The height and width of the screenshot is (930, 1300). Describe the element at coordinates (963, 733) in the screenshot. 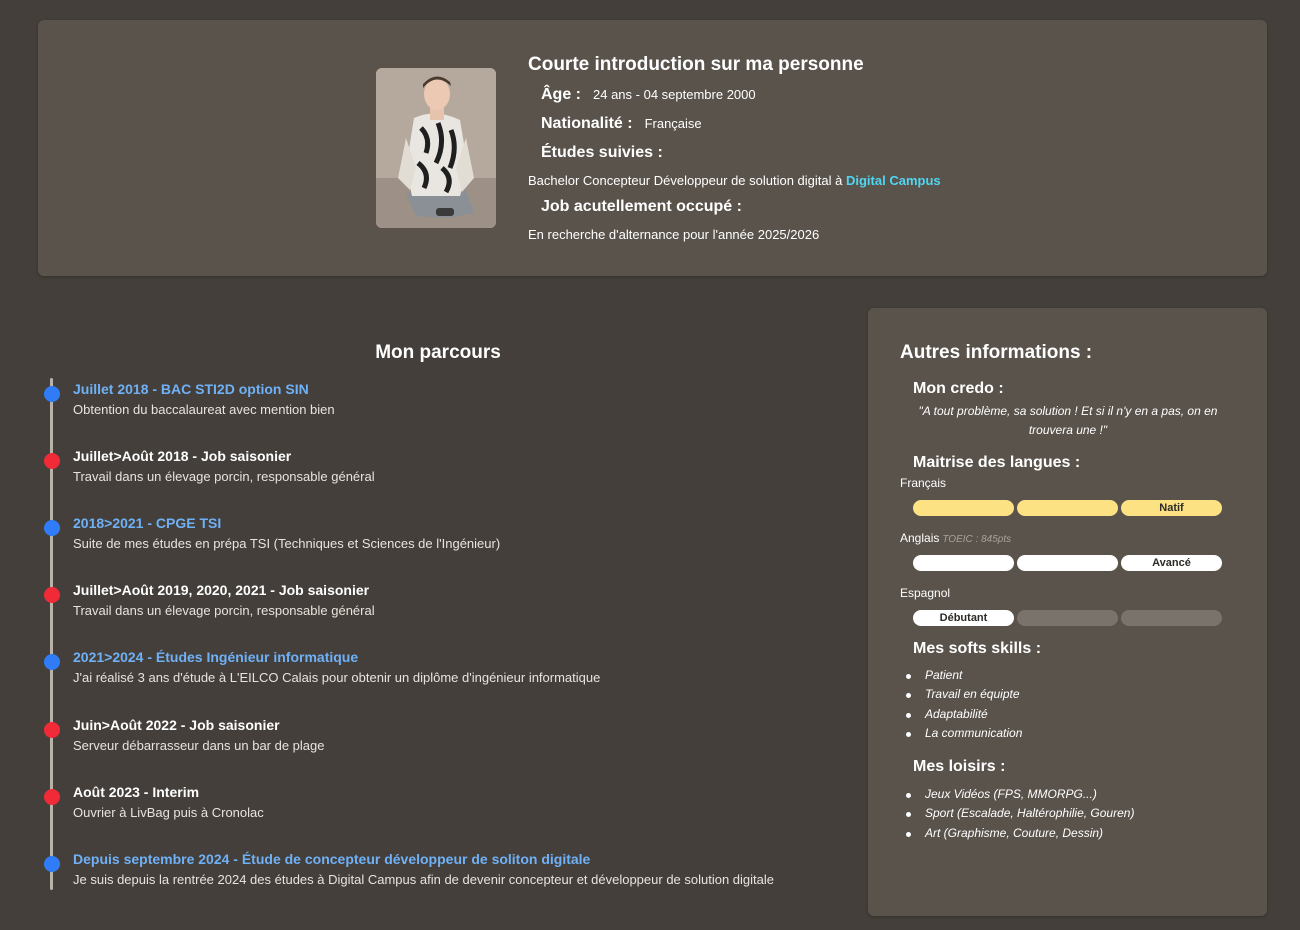

I see `soft-skill-item: La communication` at that location.